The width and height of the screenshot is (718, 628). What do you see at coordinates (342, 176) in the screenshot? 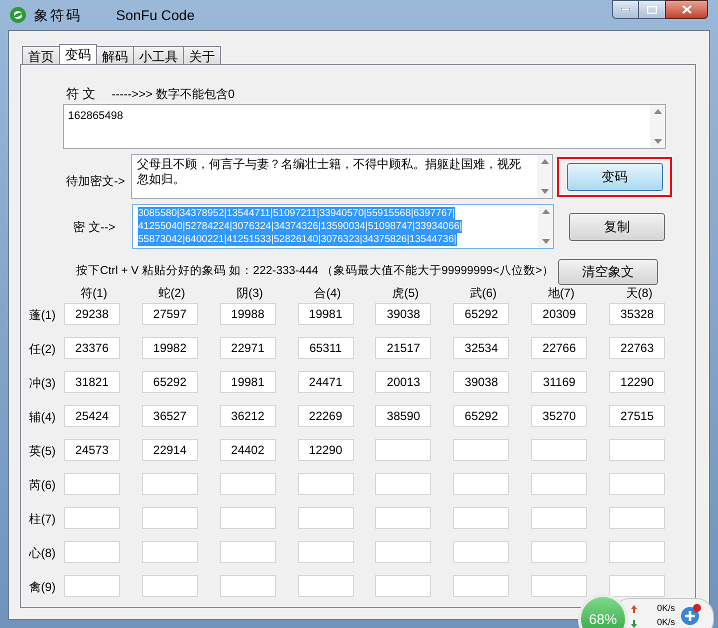
I see `plaintext-field: 父母且不顾，何言子与妻？名编壮士籍，不得中顾私。捐躯赴国难，视死忽如归。` at bounding box center [342, 176].